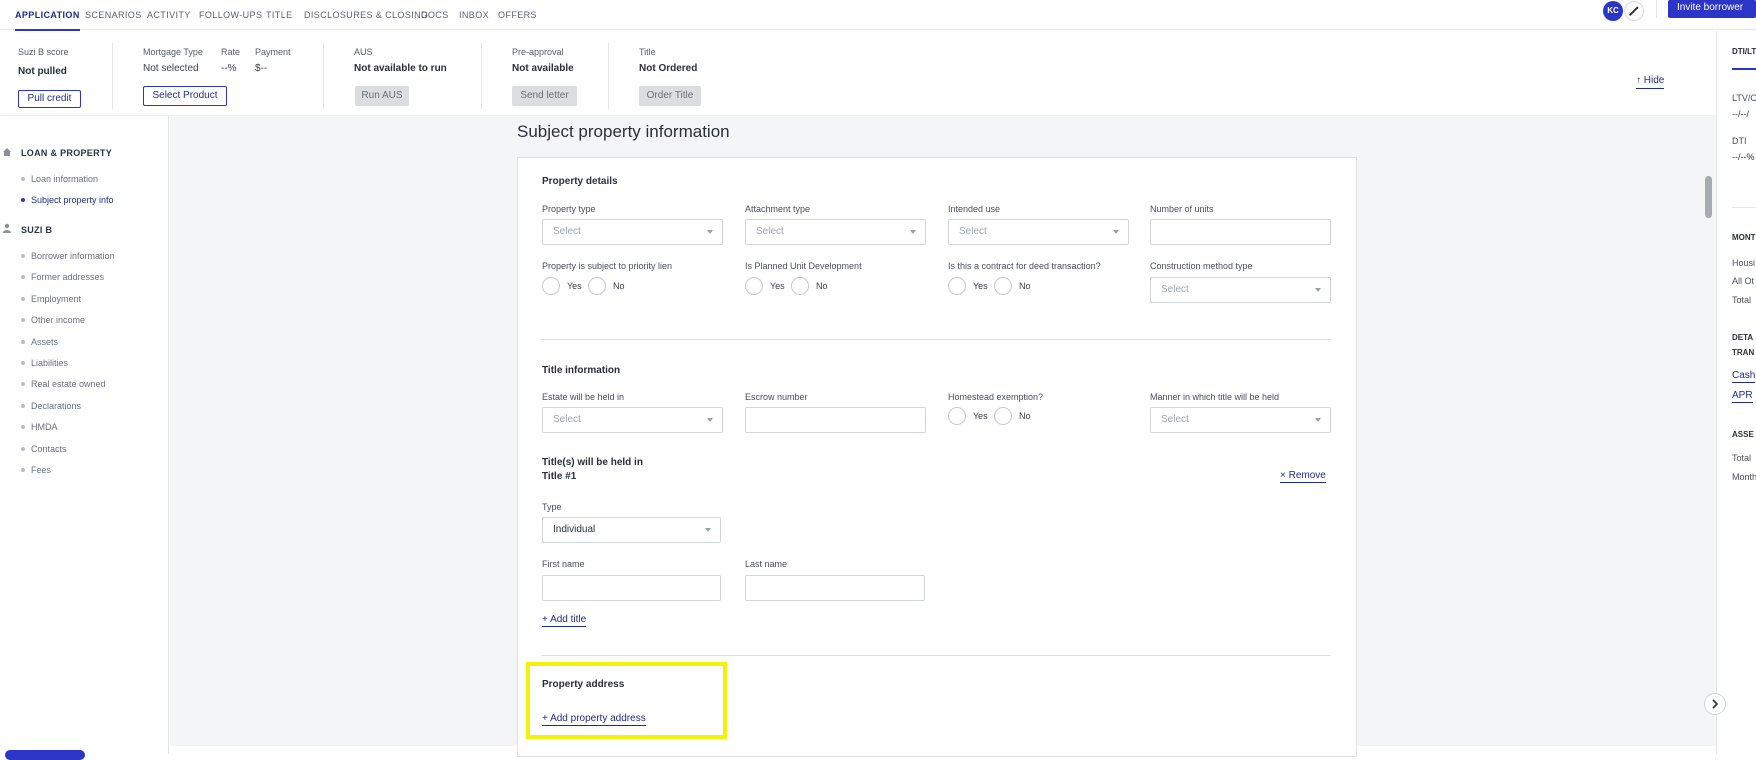 The image size is (1756, 760). Describe the element at coordinates (957, 286) in the screenshot. I see `deed-contract-yes-radio` at that location.